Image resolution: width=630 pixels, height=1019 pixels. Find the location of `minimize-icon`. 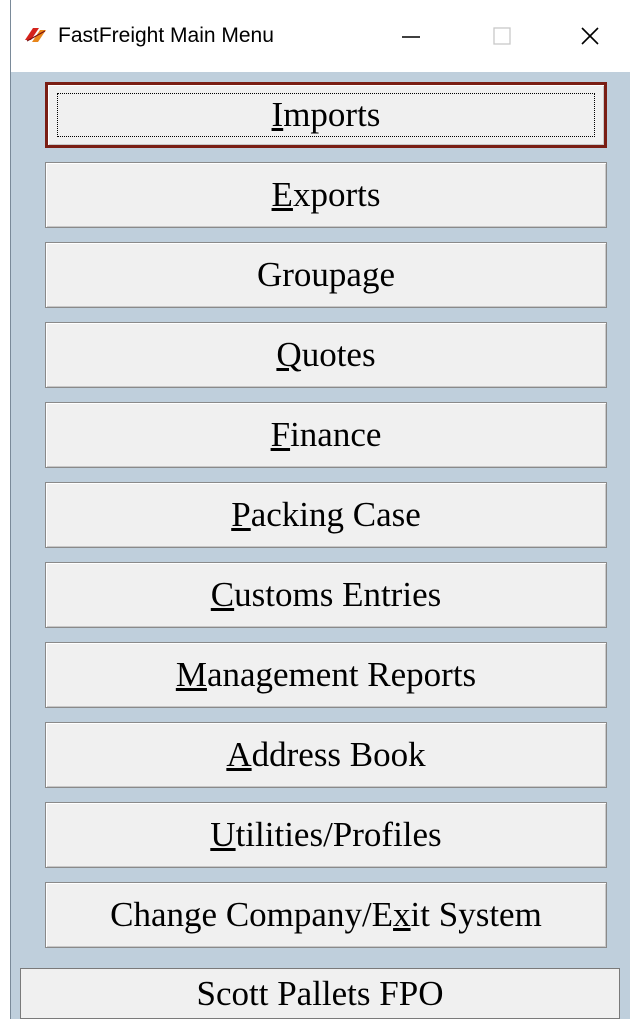

minimize-icon is located at coordinates (411, 37).